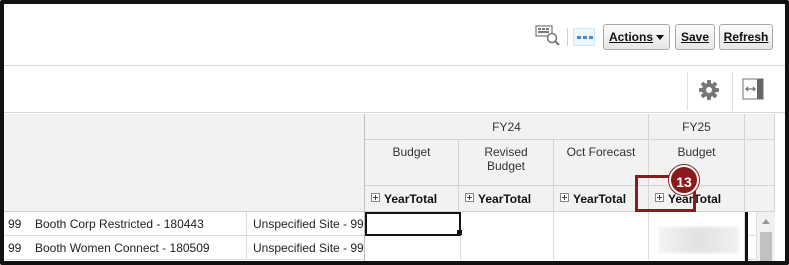 This screenshot has width=789, height=265. I want to click on column-border, so click(746, 236).